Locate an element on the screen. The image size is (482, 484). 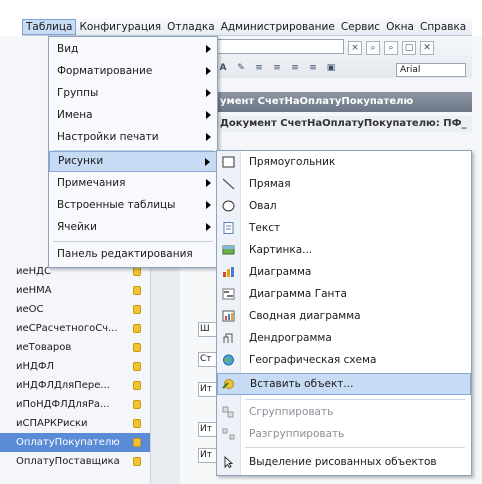
font-name-field: Arial is located at coordinates (431, 70).